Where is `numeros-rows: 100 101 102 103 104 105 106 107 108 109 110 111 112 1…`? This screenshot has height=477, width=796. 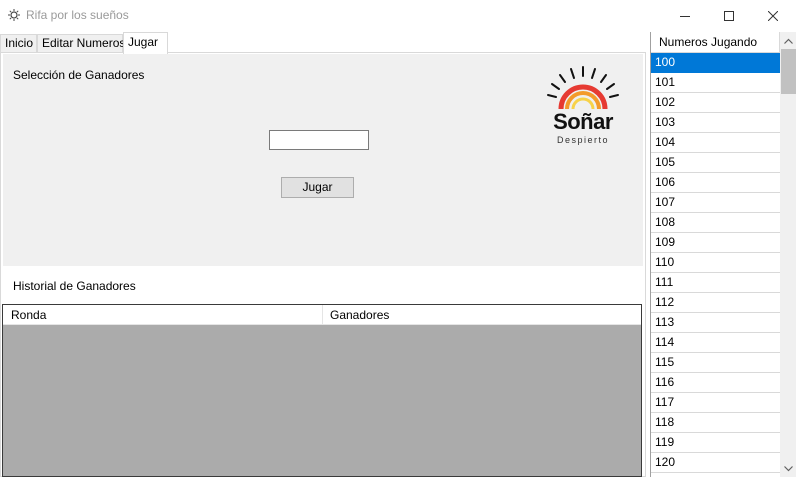 numeros-rows: 100 101 102 103 104 105 106 107 108 109 110 111 112 1… is located at coordinates (715, 263).